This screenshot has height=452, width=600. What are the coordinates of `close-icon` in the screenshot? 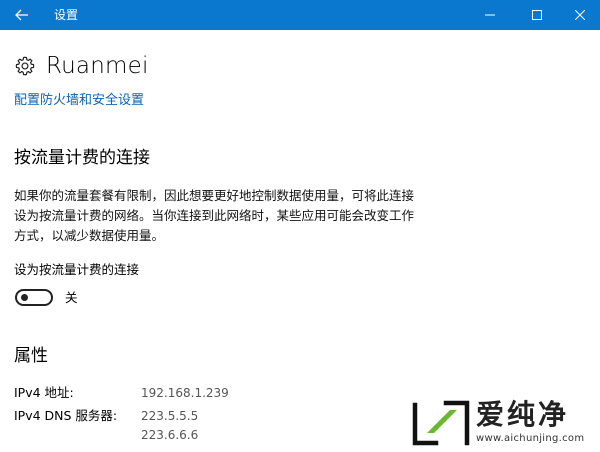 It's located at (580, 15).